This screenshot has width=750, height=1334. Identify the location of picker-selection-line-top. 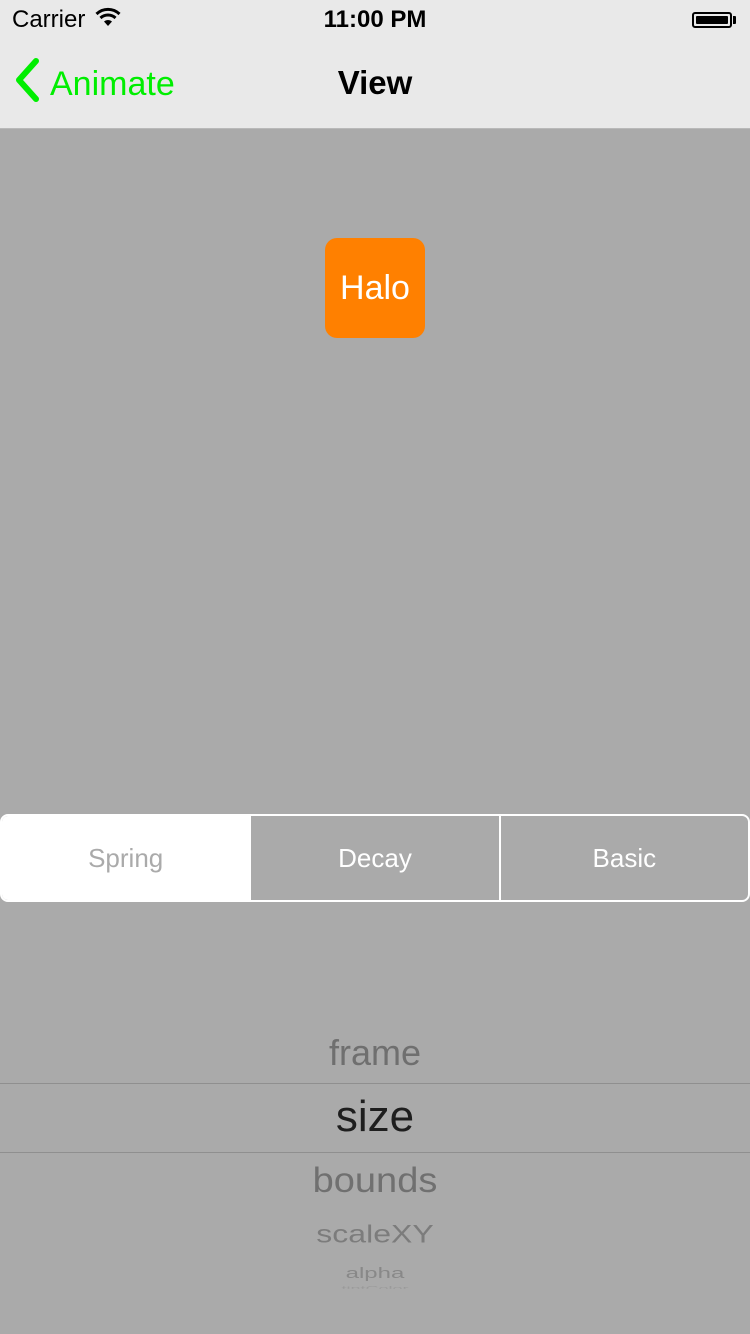
(375, 1083).